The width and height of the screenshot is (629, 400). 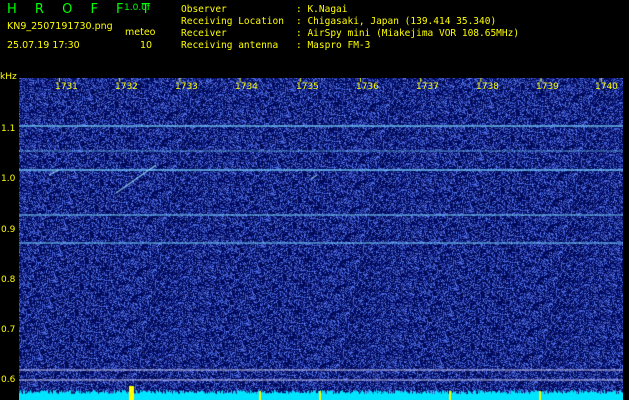 What do you see at coordinates (8, 380) in the screenshot?
I see `freq-label-0.6: 0.6` at bounding box center [8, 380].